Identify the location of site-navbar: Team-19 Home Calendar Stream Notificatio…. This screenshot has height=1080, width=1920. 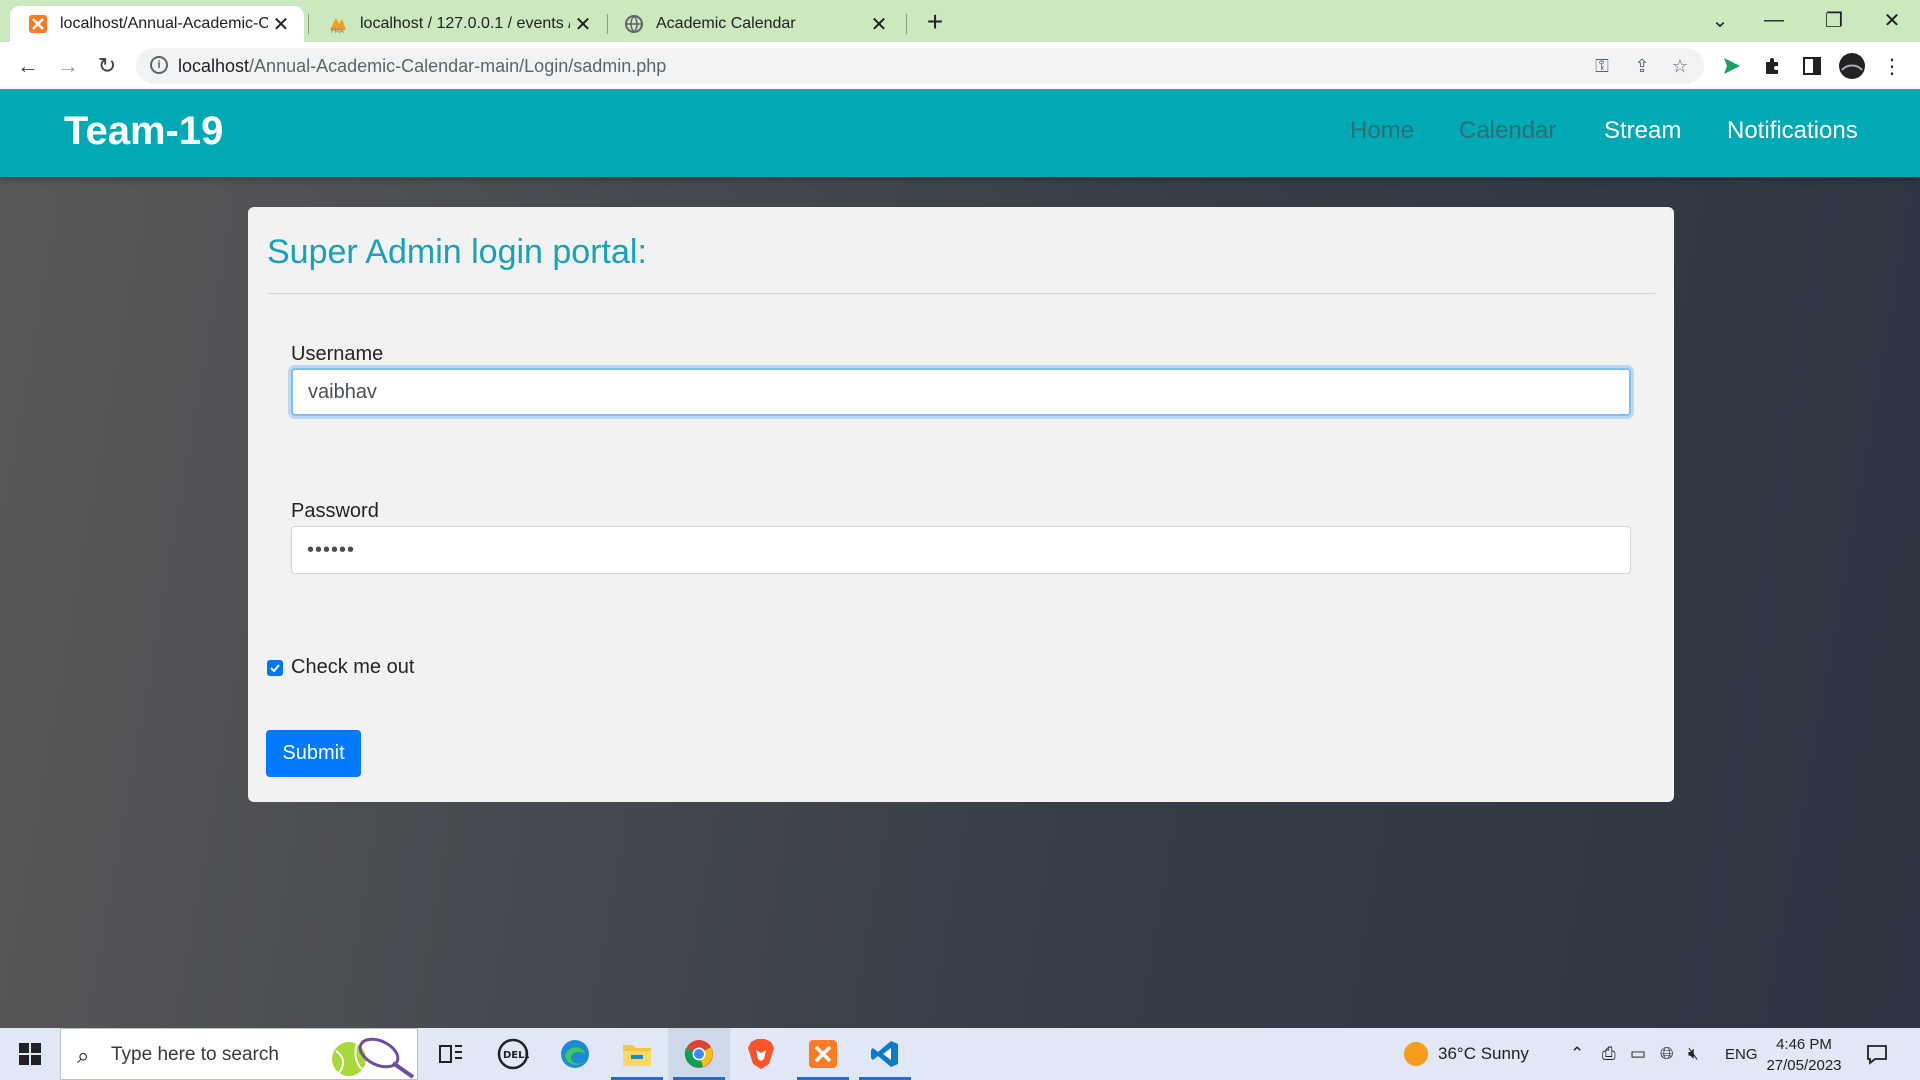
(960, 133).